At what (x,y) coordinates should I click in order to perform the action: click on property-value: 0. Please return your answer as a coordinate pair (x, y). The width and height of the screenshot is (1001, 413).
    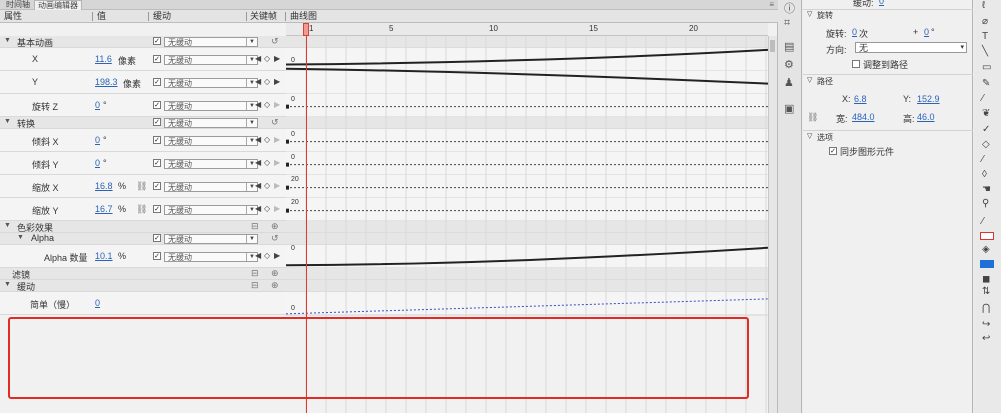
    Looking at the image, I should click on (97, 140).